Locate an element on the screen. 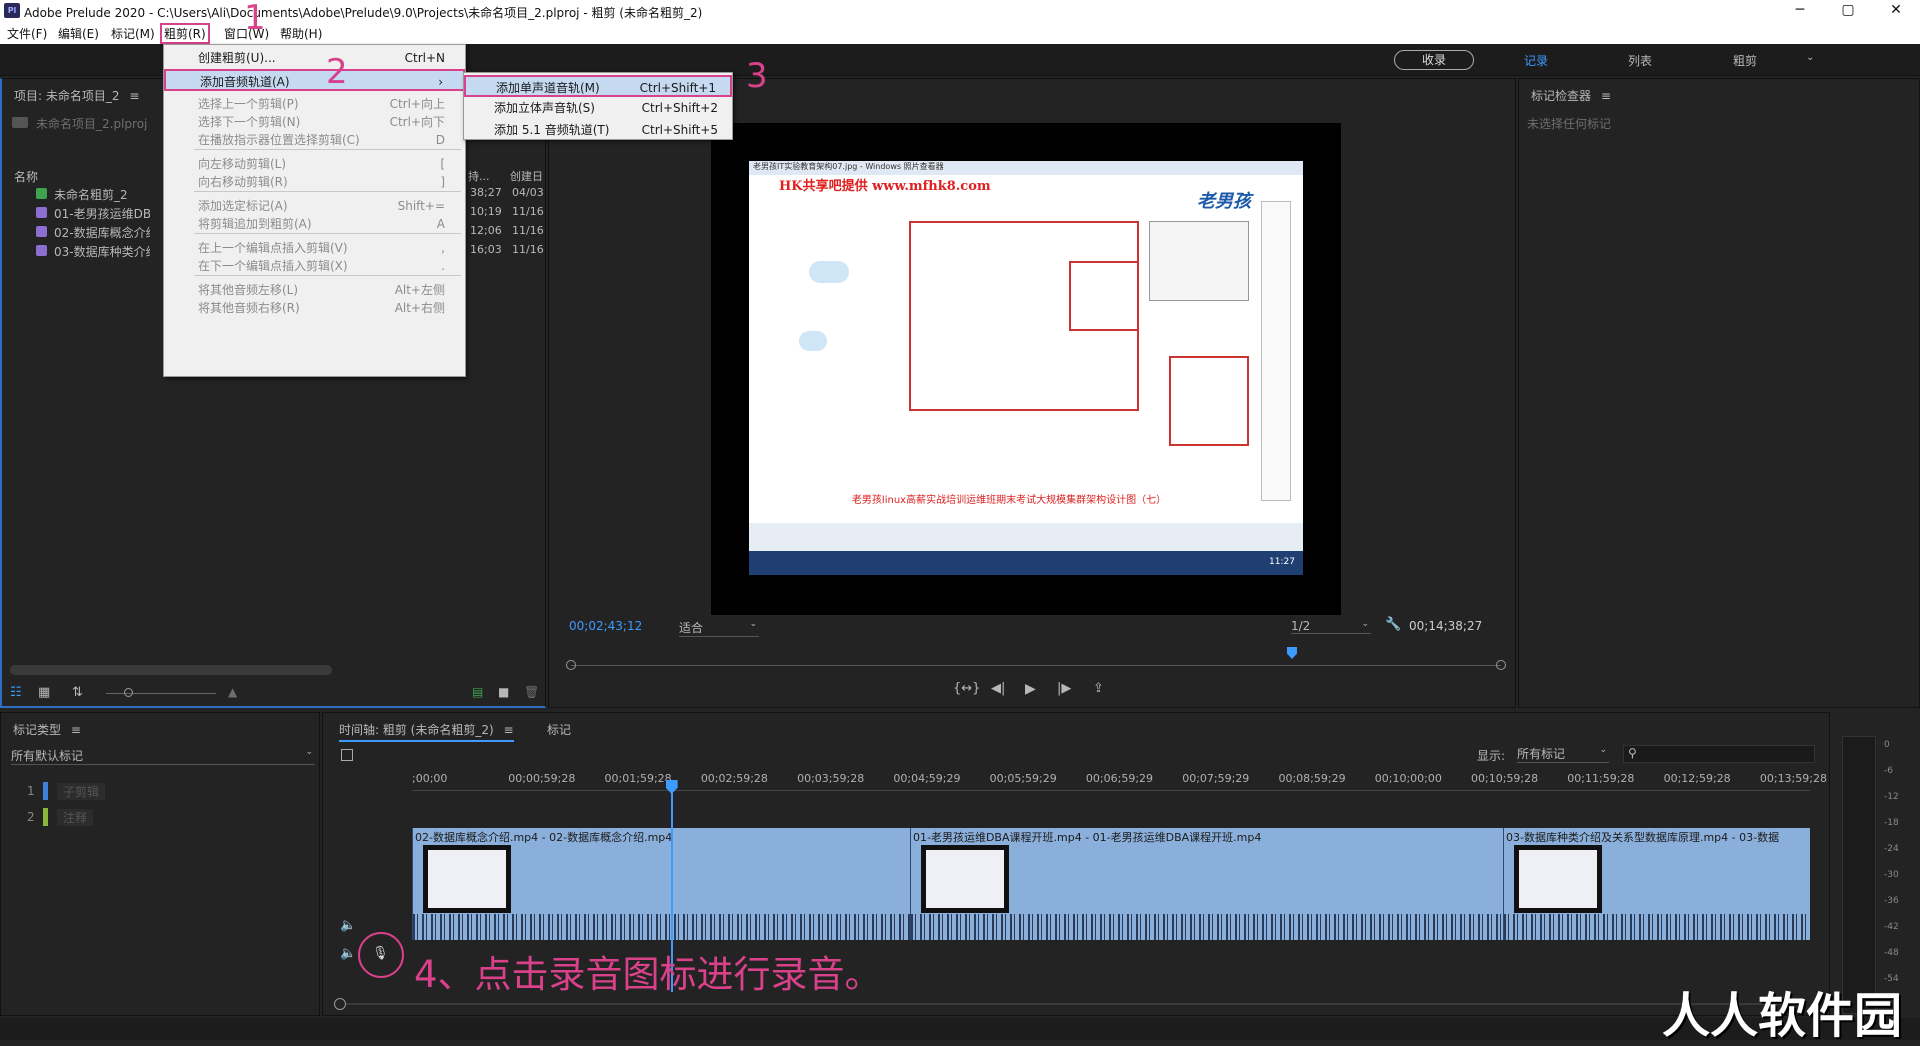 The width and height of the screenshot is (1920, 1046). current-timecode: 00;02;43;12 is located at coordinates (605, 626).